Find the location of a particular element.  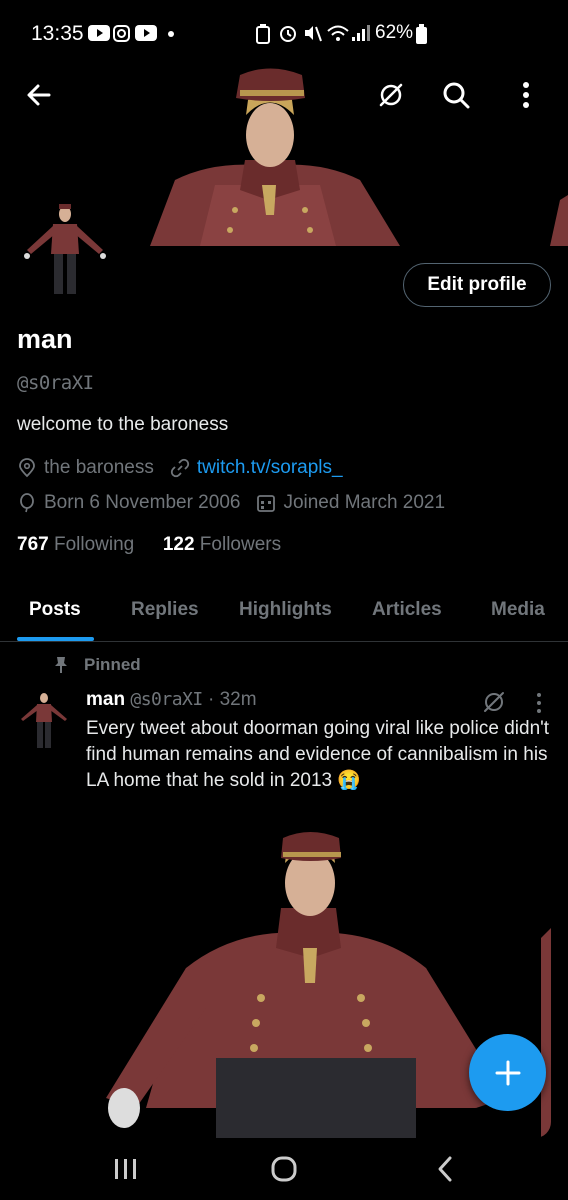

profile-meta-row-2: Born 6 November 2006 Joined March 2021 is located at coordinates (231, 503).